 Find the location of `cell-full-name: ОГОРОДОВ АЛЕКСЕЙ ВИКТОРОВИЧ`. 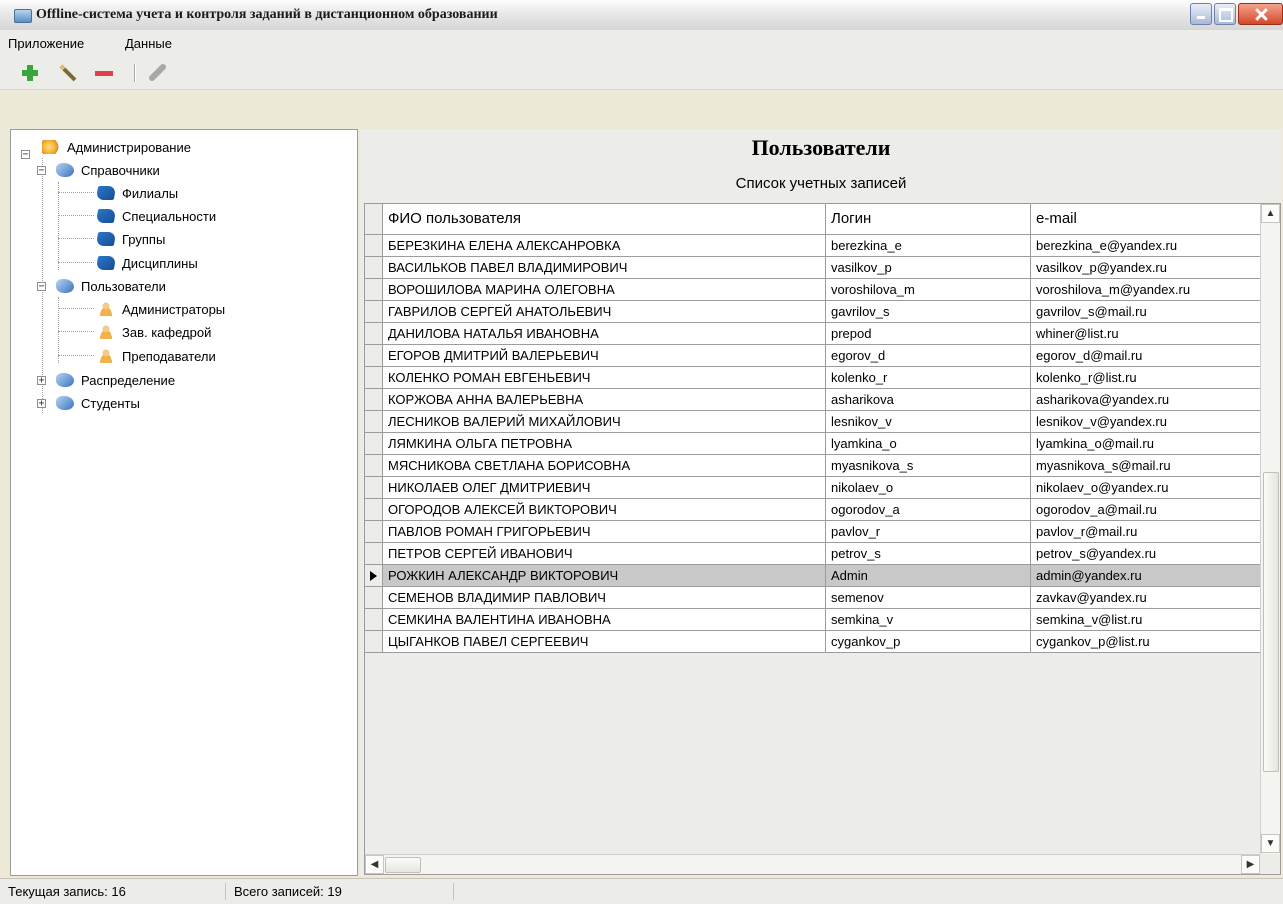

cell-full-name: ОГОРОДОВ АЛЕКСЕЙ ВИКТОРОВИЧ is located at coordinates (604, 510).